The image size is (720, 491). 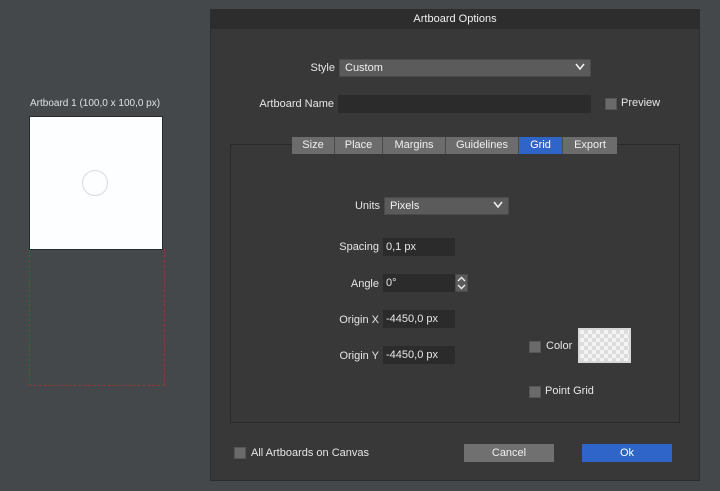 What do you see at coordinates (611, 104) in the screenshot?
I see `preview-checkbox` at bounding box center [611, 104].